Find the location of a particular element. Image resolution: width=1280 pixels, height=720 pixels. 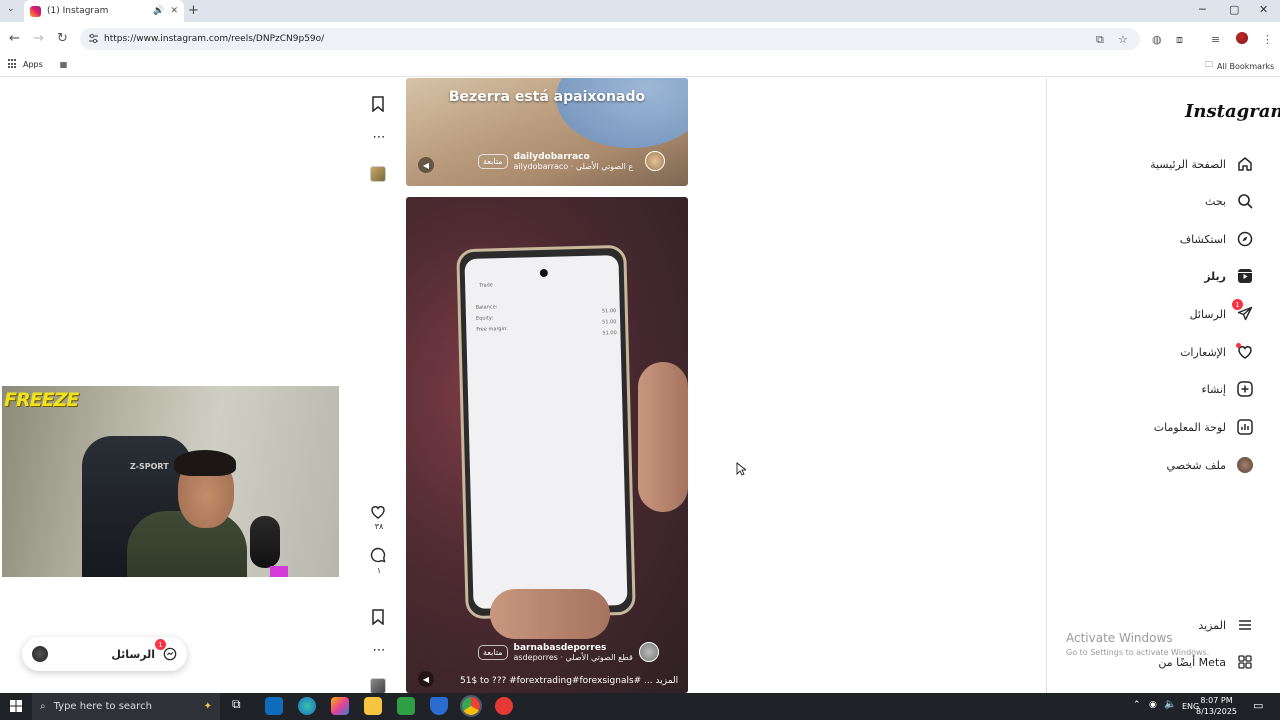

forward-button: → is located at coordinates (38, 38).